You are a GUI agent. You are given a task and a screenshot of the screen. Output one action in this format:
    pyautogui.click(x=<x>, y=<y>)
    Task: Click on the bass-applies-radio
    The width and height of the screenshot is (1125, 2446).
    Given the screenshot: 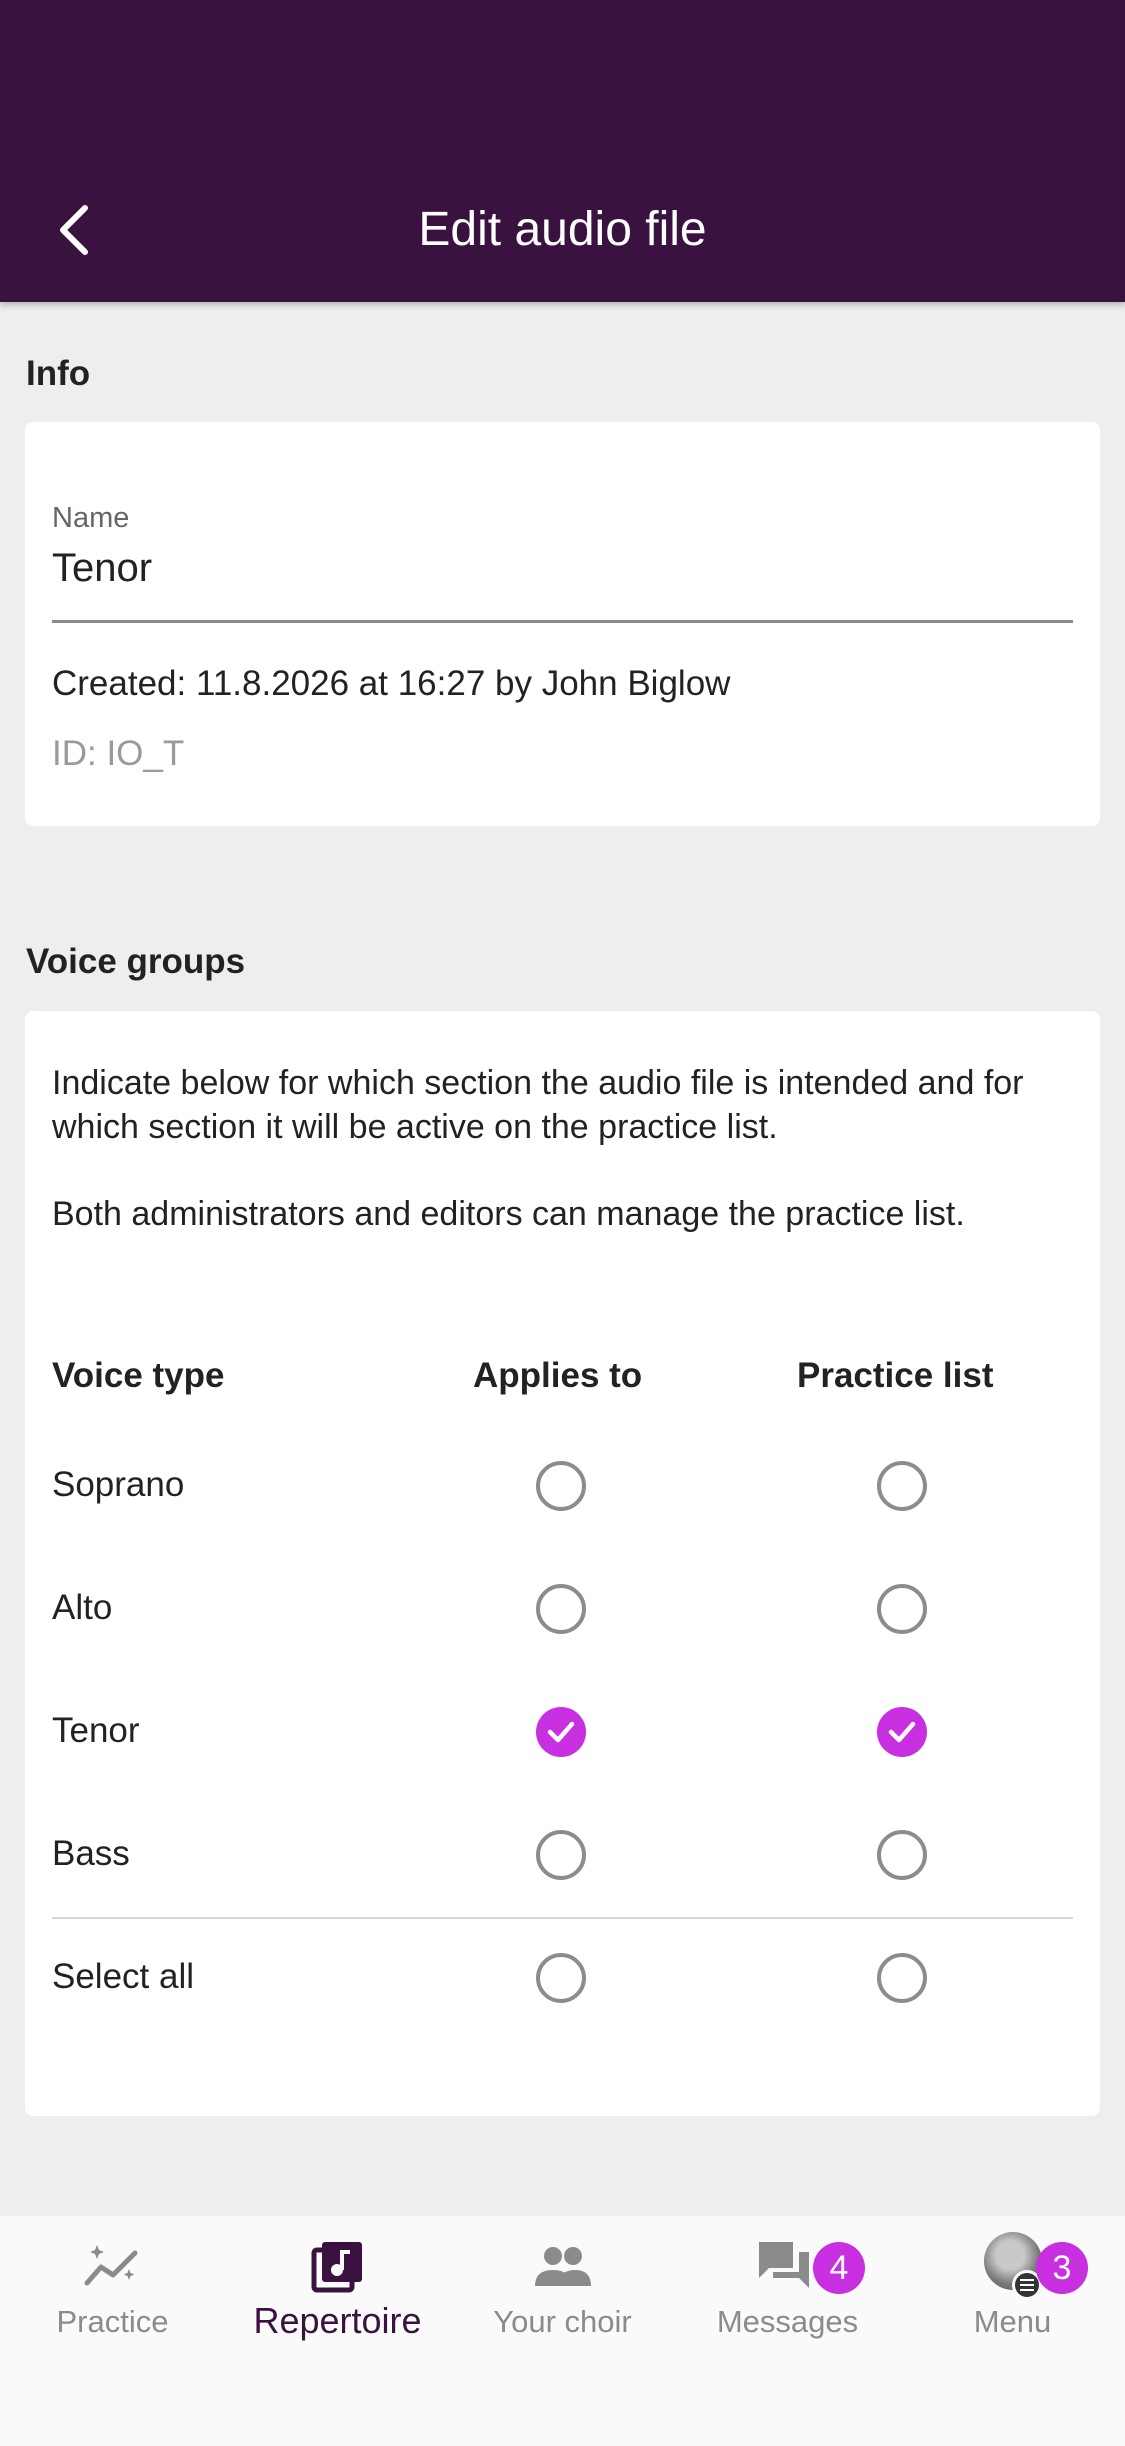 What is the action you would take?
    pyautogui.click(x=561, y=1855)
    